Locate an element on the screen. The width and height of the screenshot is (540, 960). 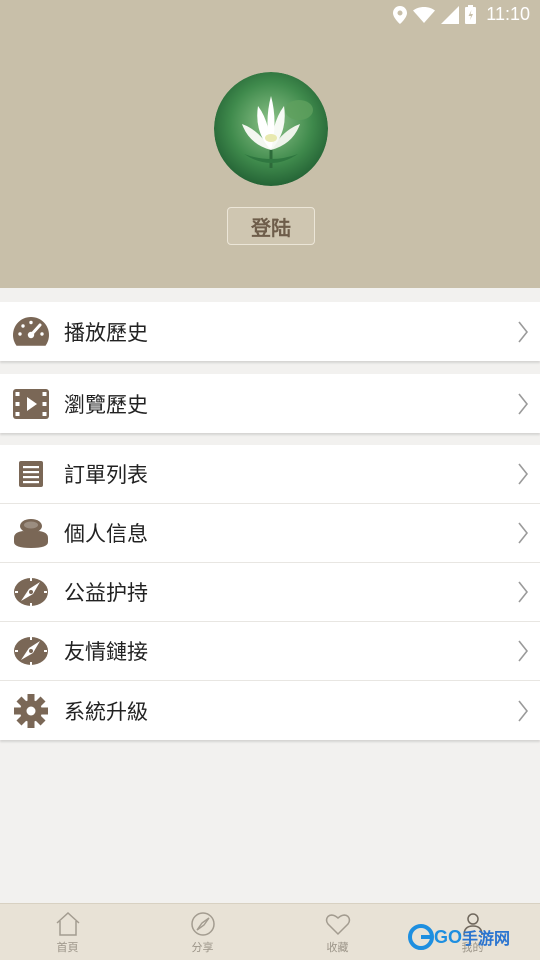
menu-item-play-history: 播放歷史 is located at coordinates (270, 331).